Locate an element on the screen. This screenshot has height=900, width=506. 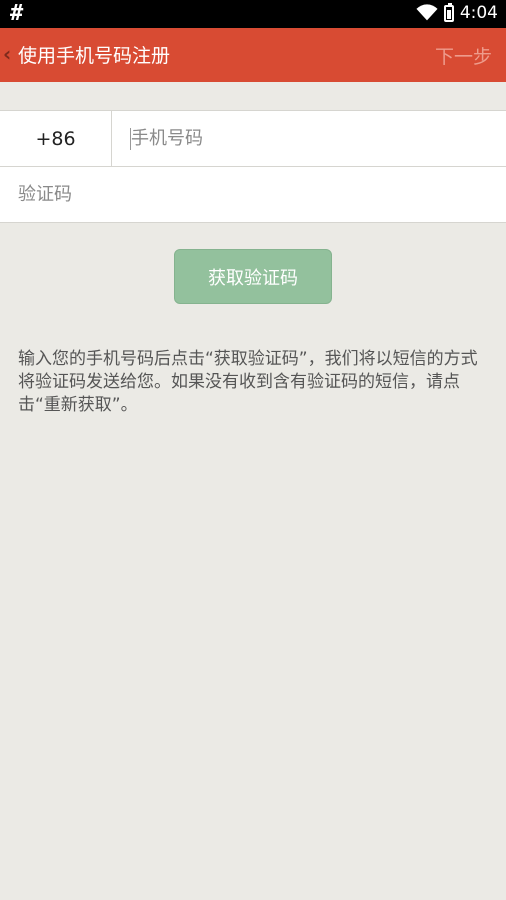
status-time: 4:04 is located at coordinates (478, 13).